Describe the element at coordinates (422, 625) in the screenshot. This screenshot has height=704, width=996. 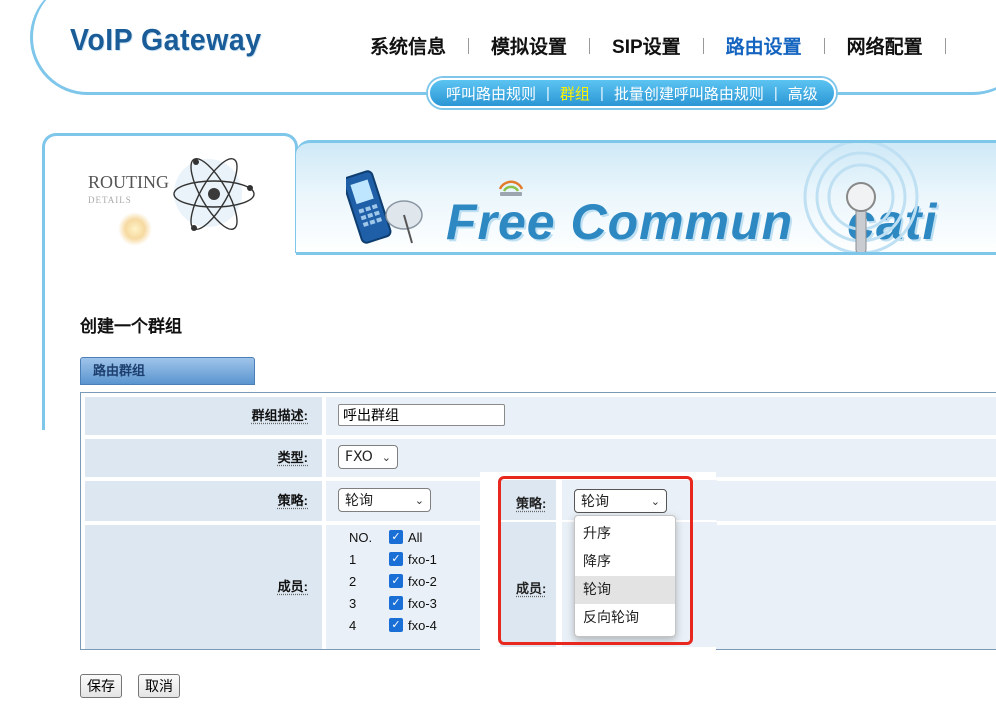
I see `member-name: fxo-4` at that location.